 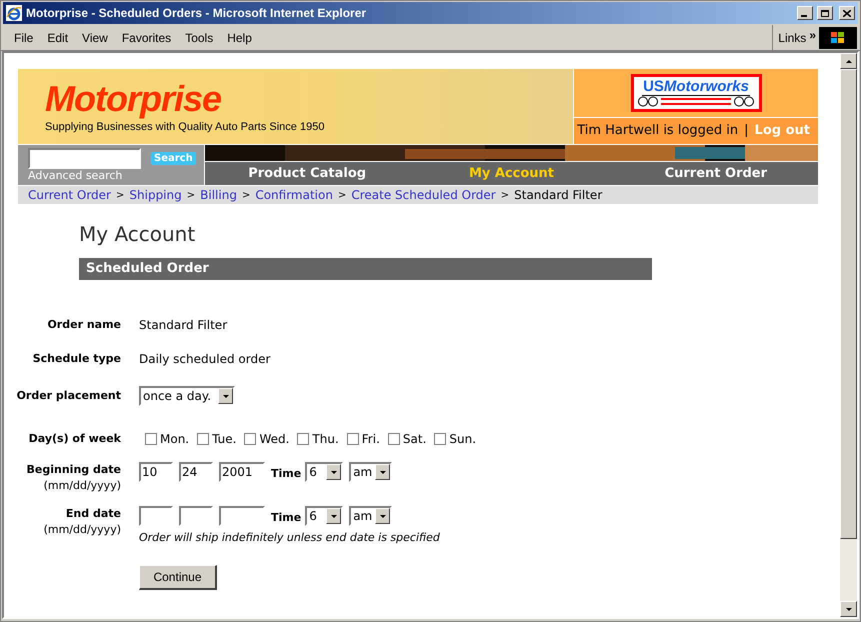 I want to click on nav-tab: My Account, so click(x=511, y=173).